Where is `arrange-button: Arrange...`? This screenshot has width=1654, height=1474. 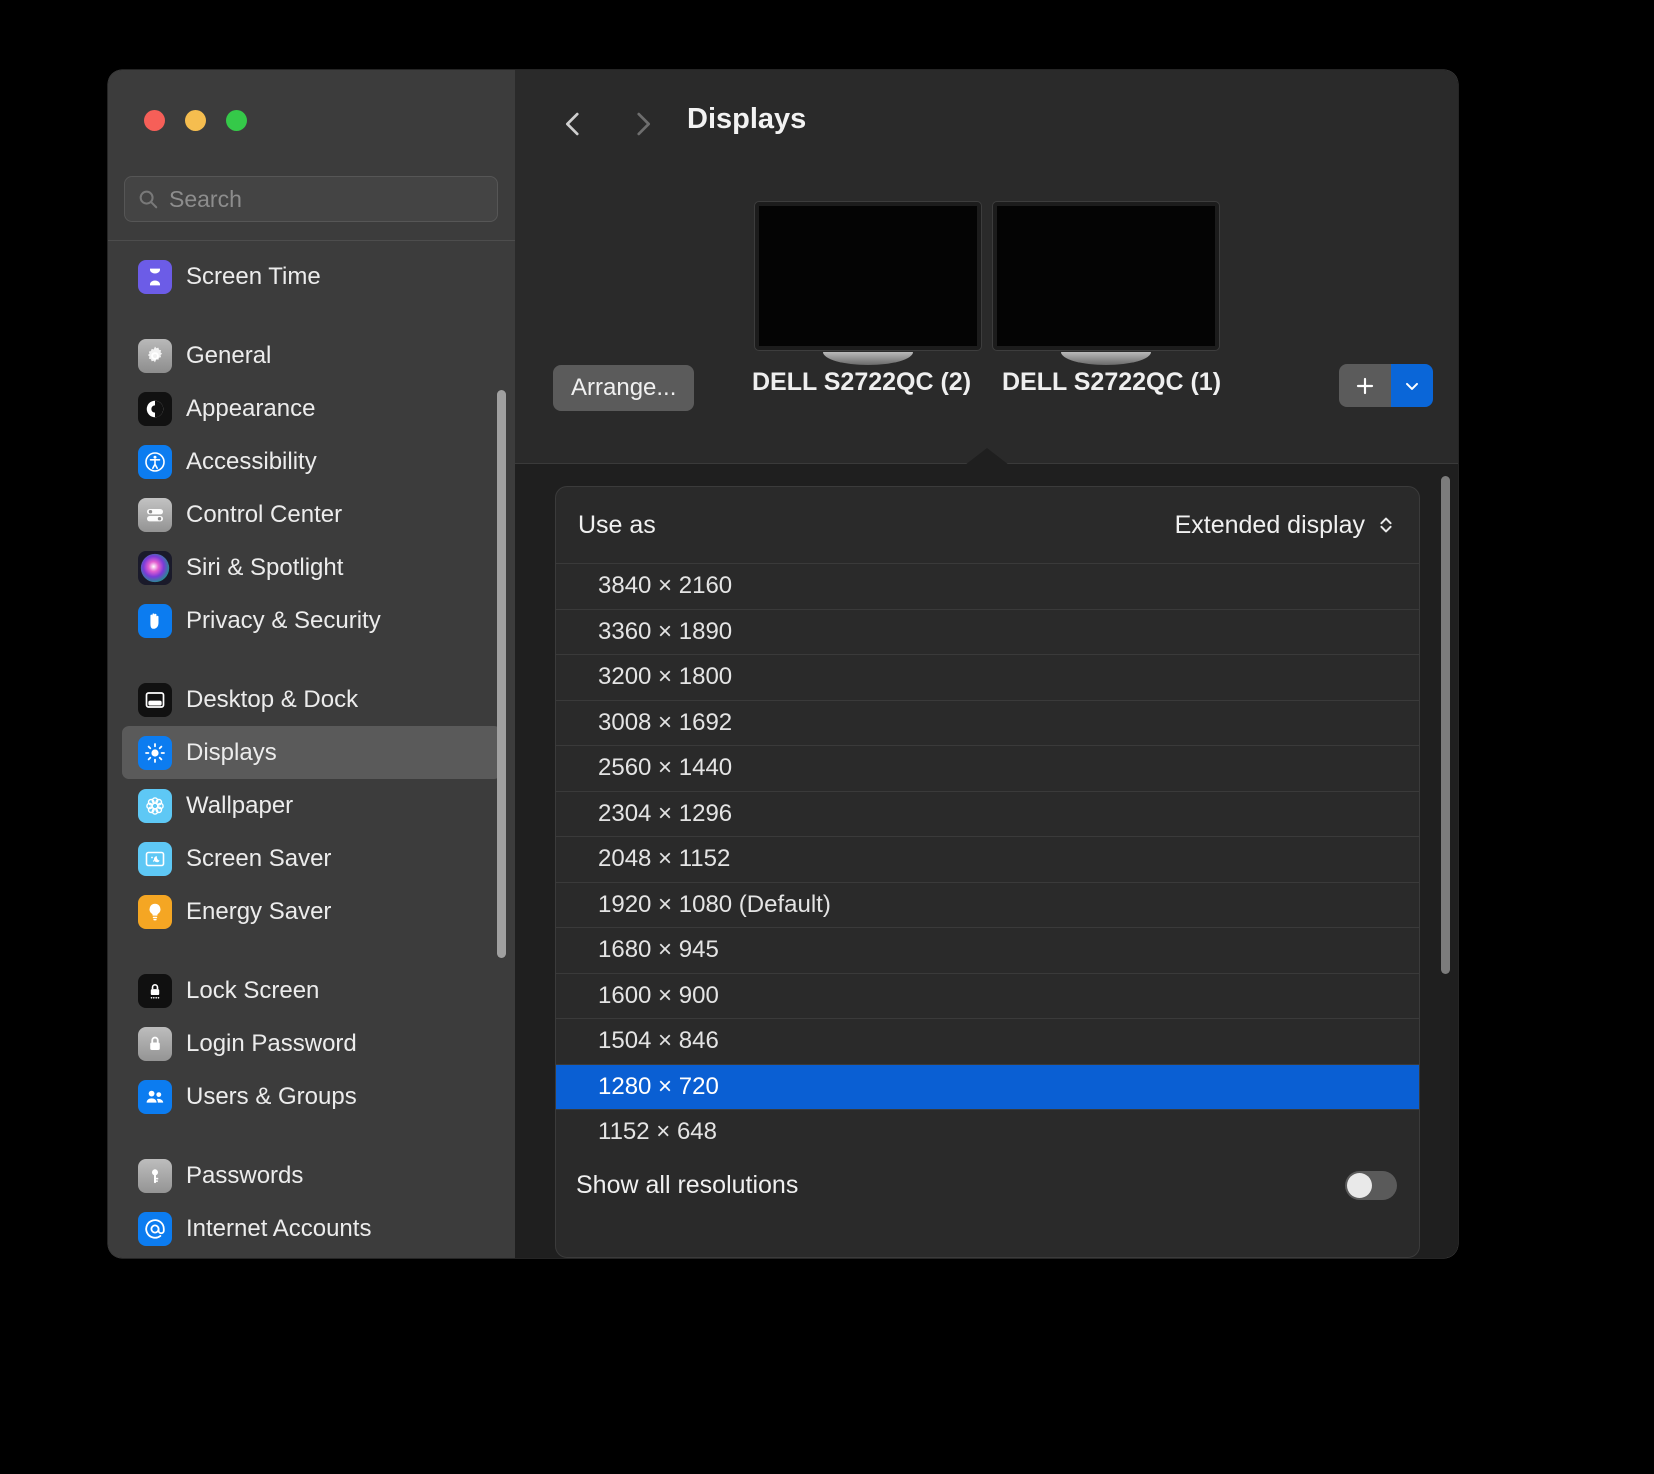 arrange-button: Arrange... is located at coordinates (624, 388).